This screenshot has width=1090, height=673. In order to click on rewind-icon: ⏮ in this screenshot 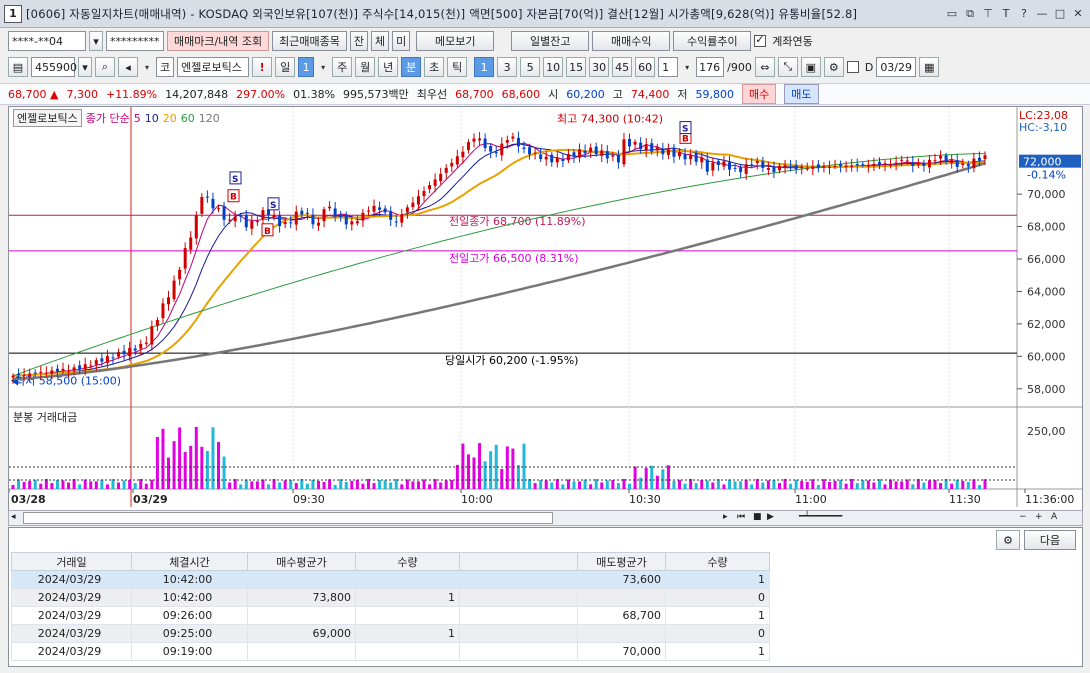, I will do `click(741, 517)`.